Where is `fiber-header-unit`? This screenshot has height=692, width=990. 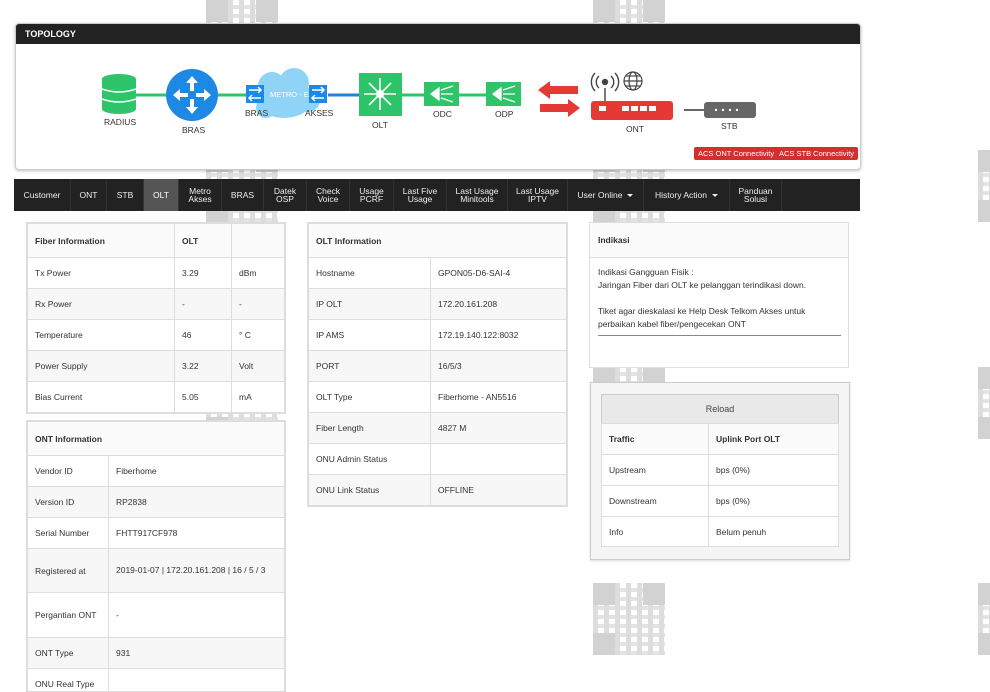 fiber-header-unit is located at coordinates (258, 241).